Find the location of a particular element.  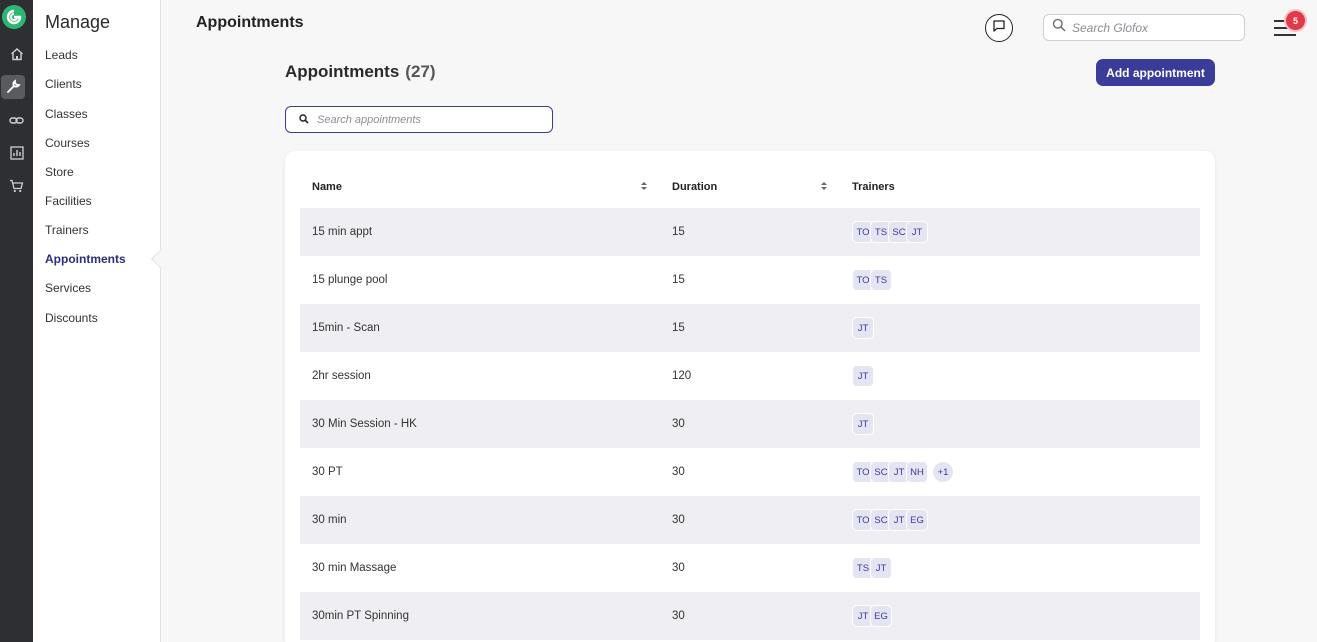

trainer-list: TO TS is located at coordinates (872, 280).